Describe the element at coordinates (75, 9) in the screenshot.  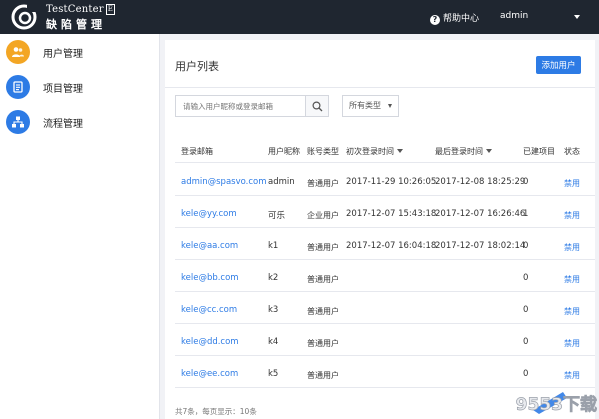
I see `brand-name-en: TestCenter` at that location.